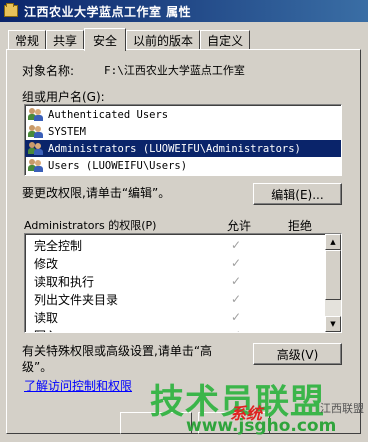  I want to click on tab-sharing: 共享, so click(65, 40).